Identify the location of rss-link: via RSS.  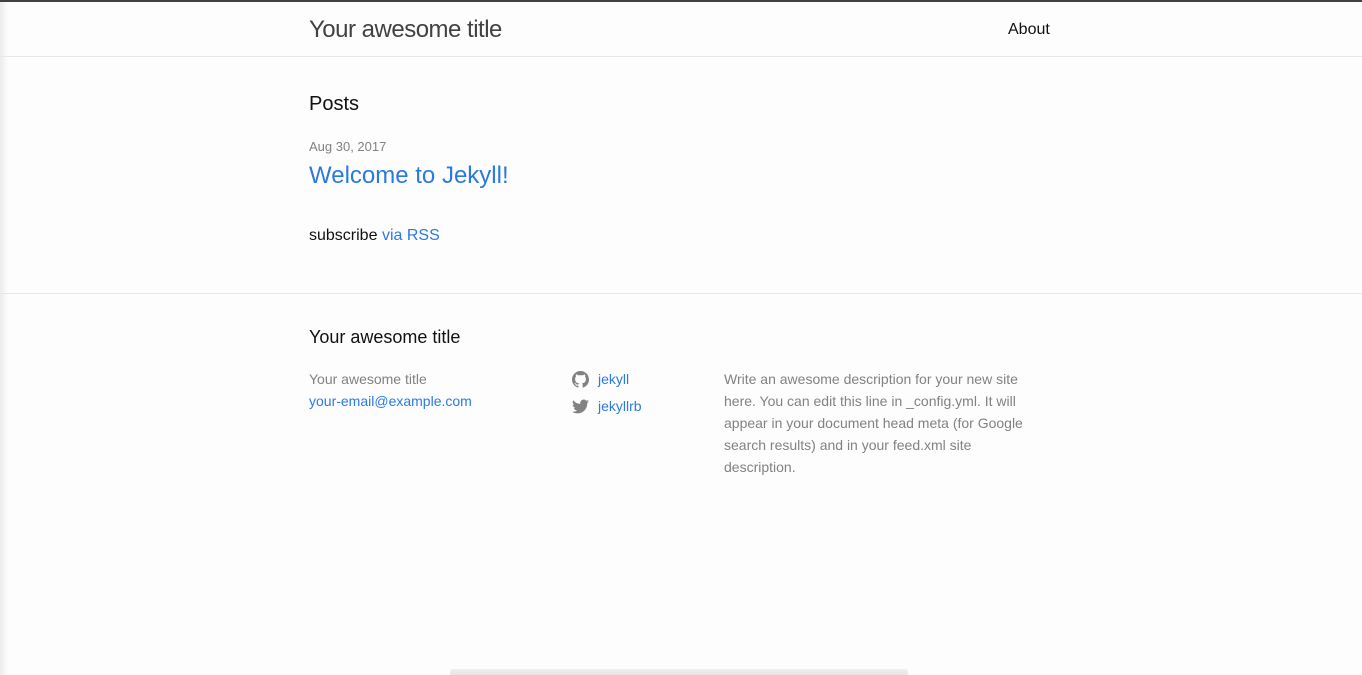
(411, 235).